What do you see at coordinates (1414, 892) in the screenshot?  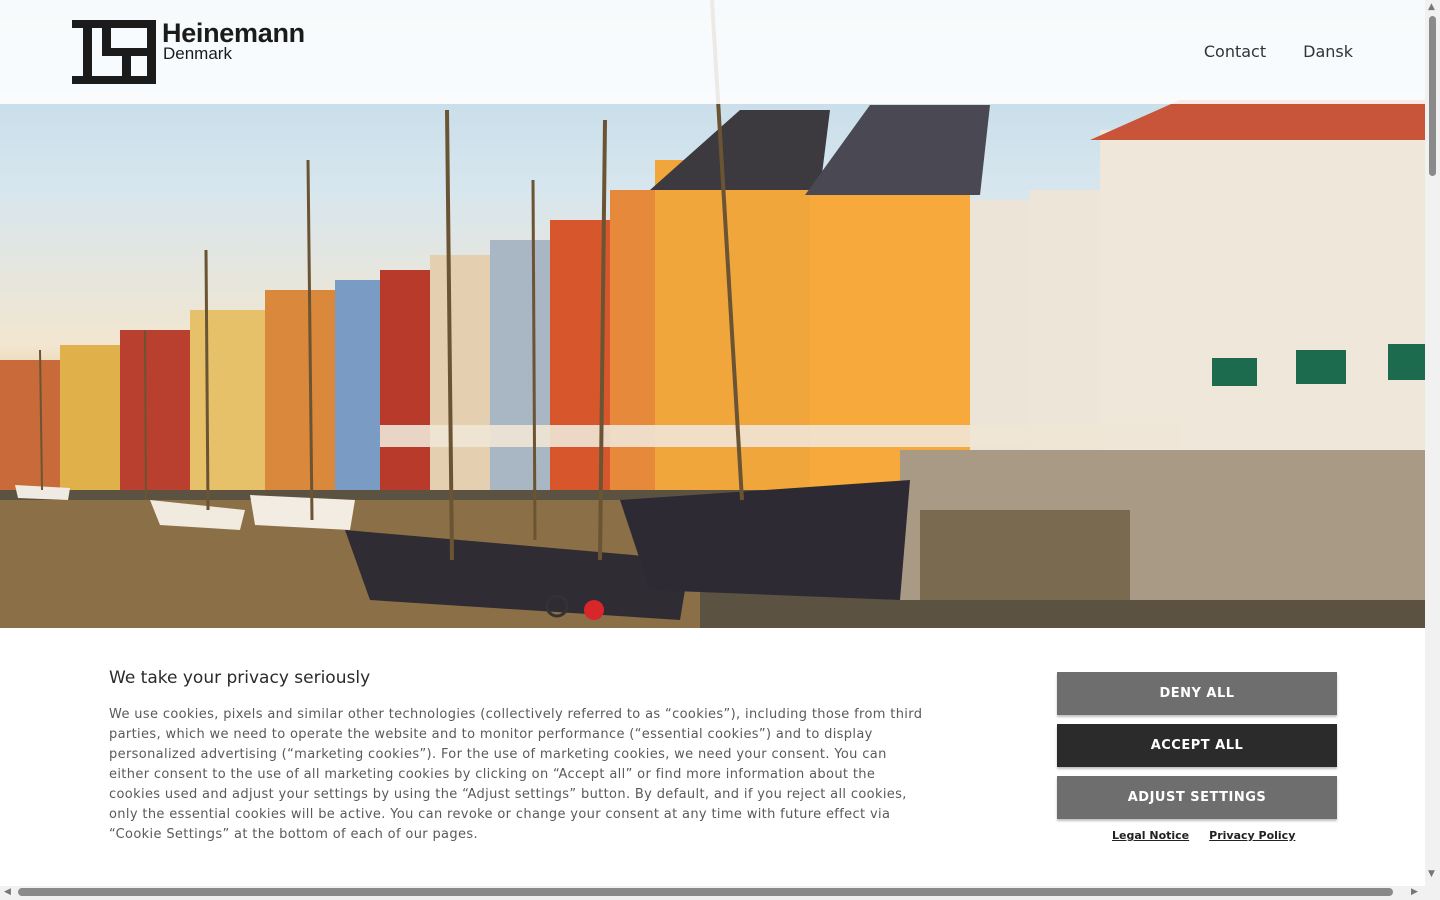 I see `scroll-right-icon: ▶` at bounding box center [1414, 892].